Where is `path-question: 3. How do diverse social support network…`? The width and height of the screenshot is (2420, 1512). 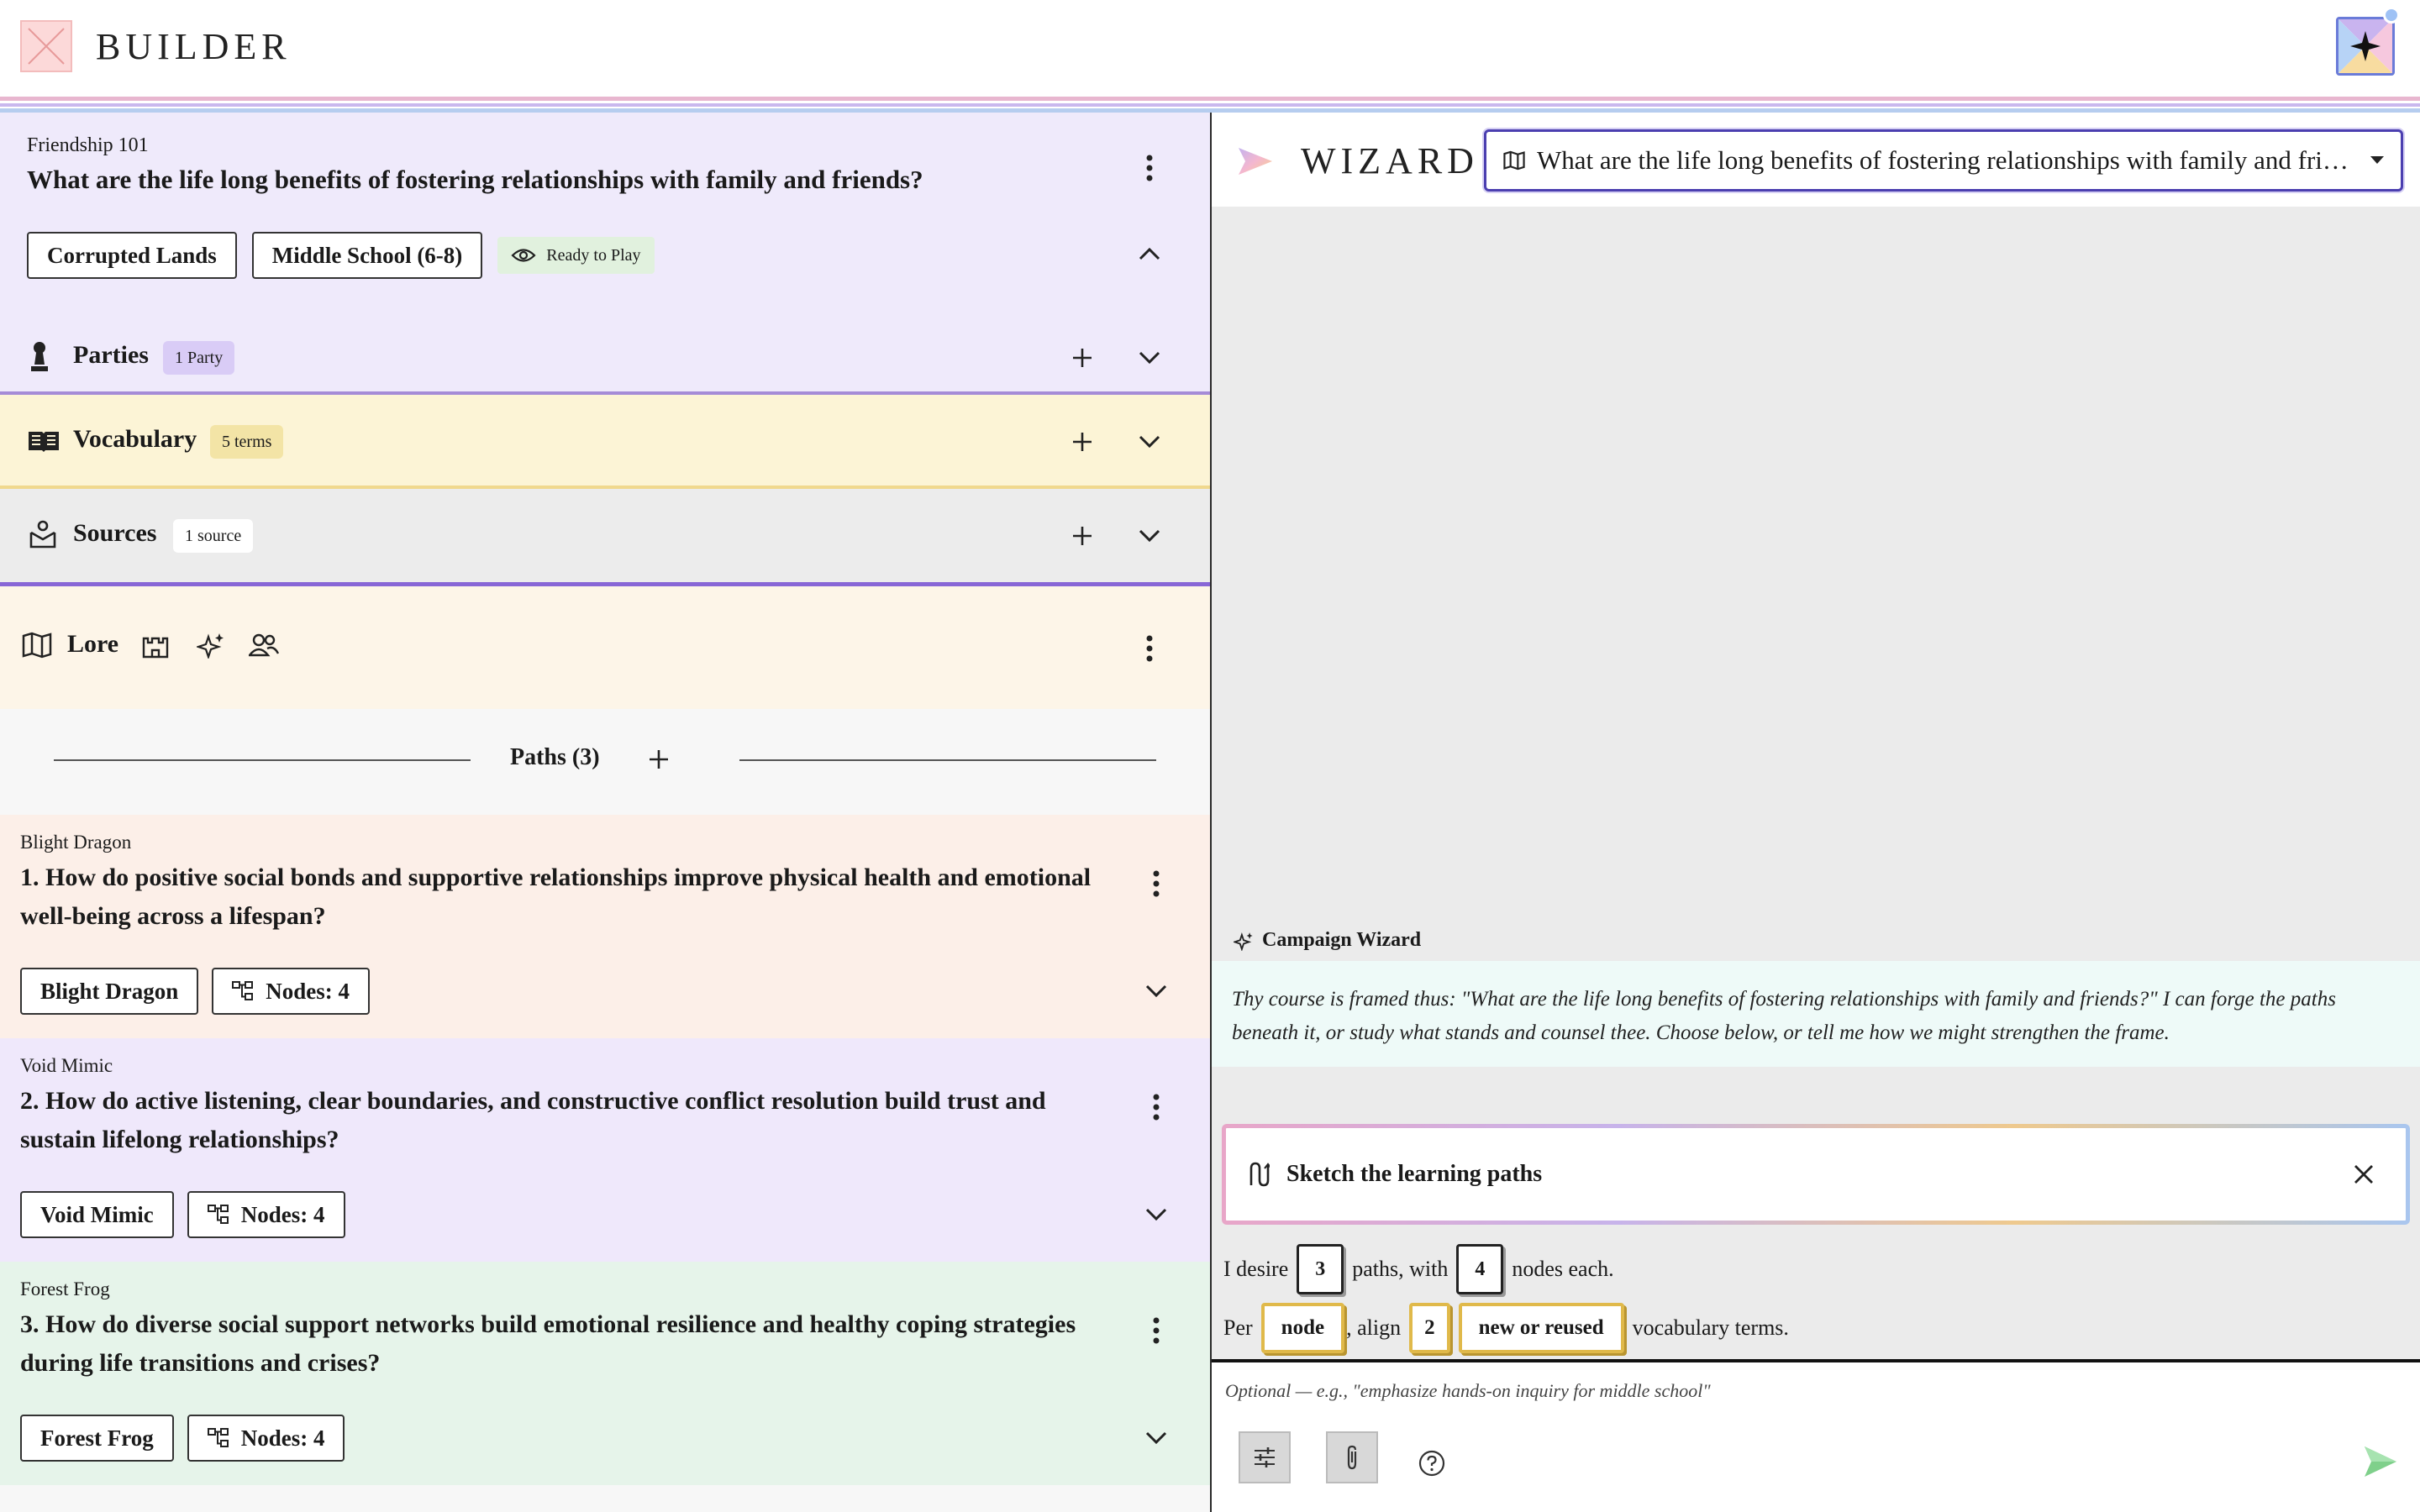
path-question: 3. How do diverse social support network… is located at coordinates (548, 1343).